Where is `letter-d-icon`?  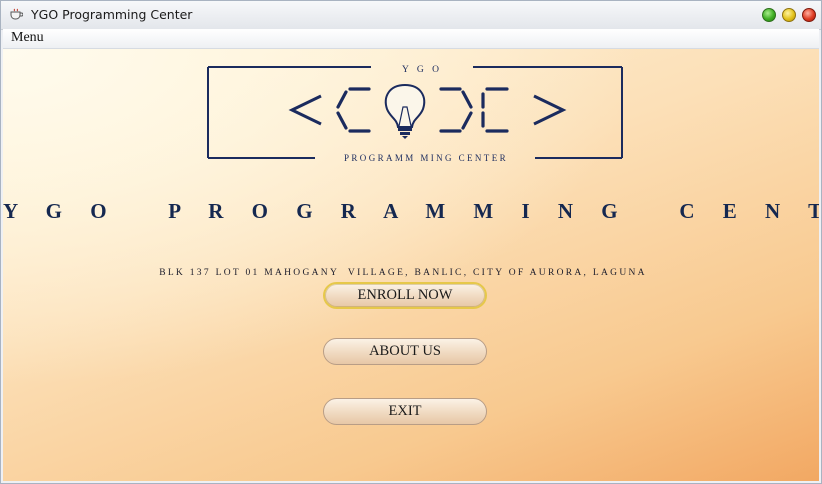 letter-d-icon is located at coordinates (456, 110).